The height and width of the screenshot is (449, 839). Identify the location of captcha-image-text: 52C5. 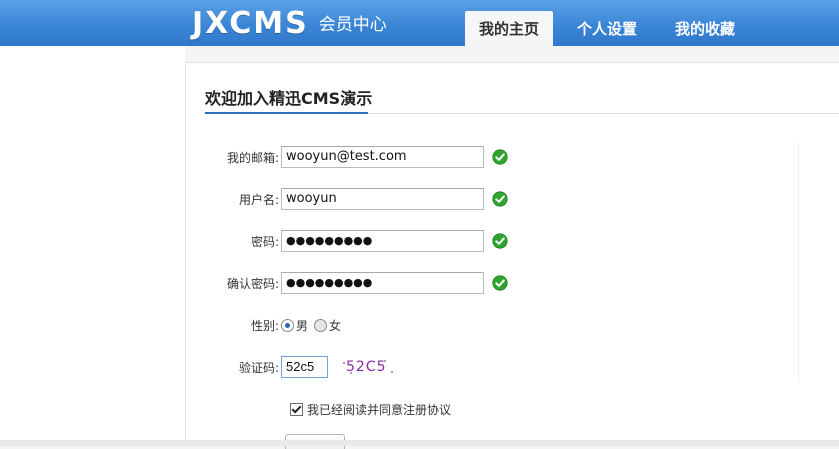
(366, 367).